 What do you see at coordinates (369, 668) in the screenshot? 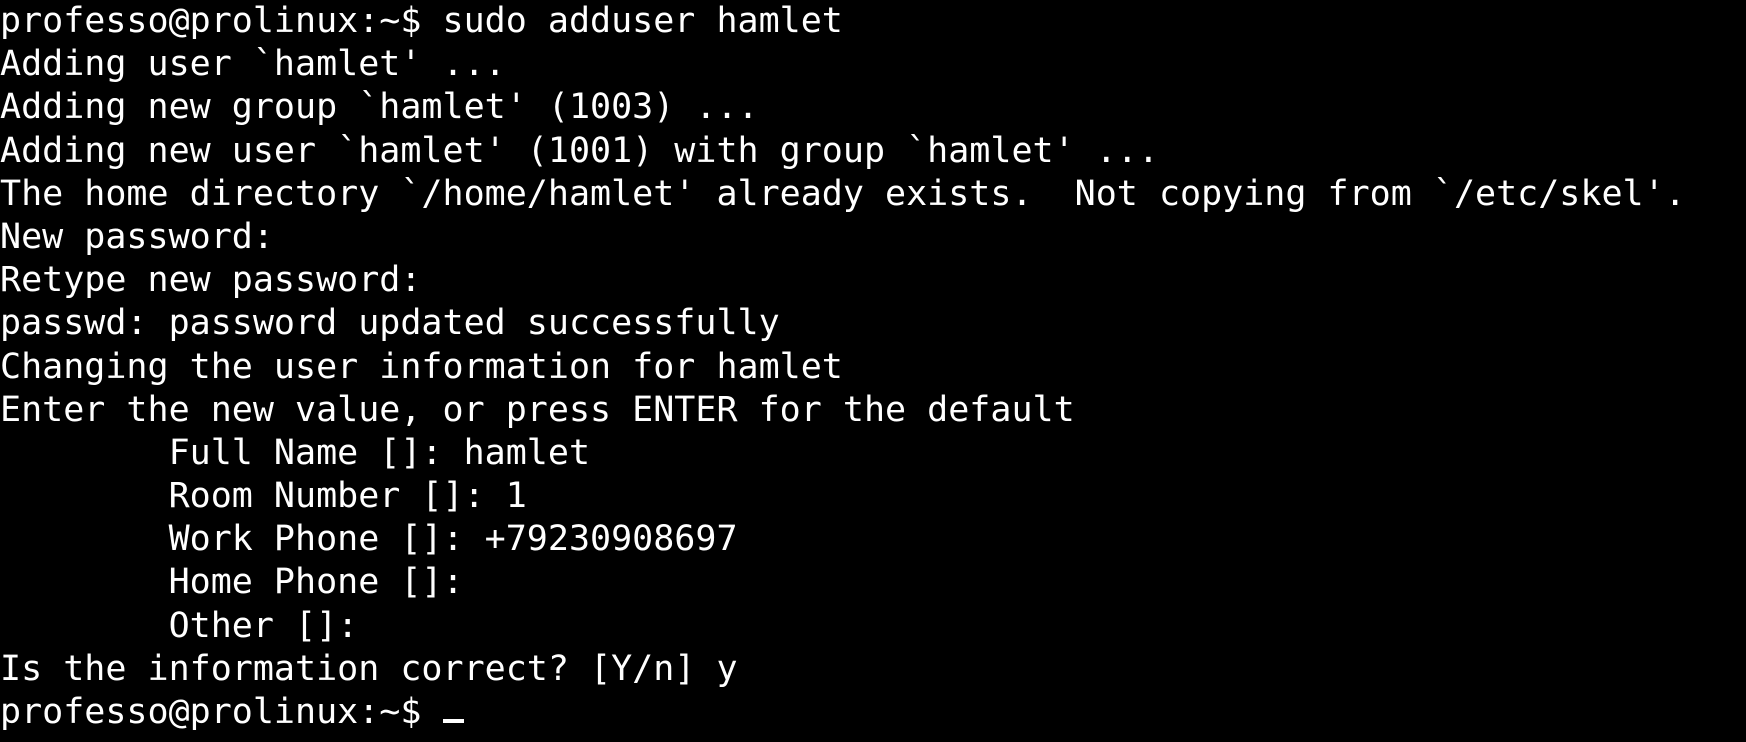
I see `terminal-line: Is the information correct? [Y/n] y` at bounding box center [369, 668].